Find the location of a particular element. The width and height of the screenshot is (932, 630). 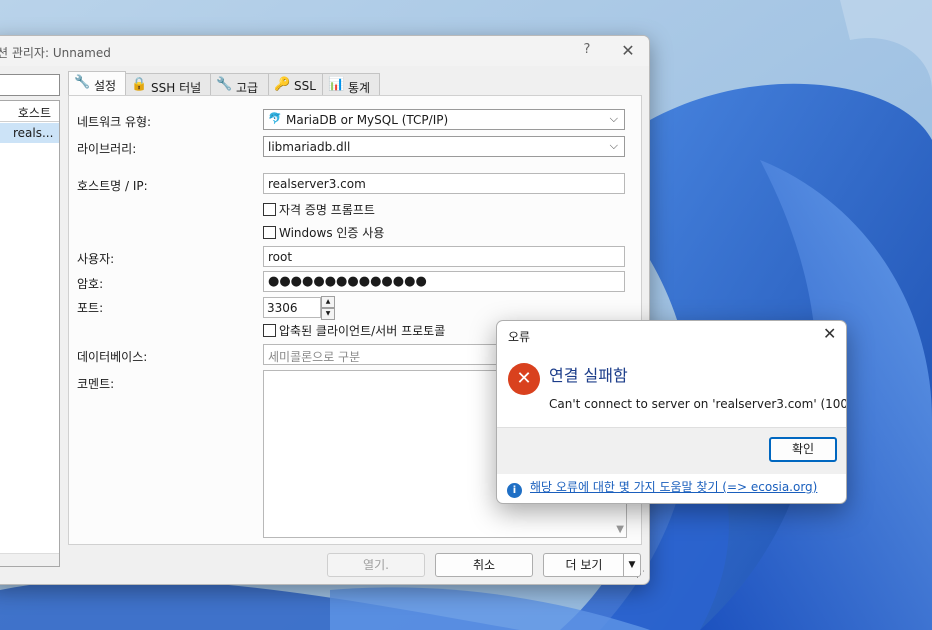

dialog-title: 오류 is located at coordinates (519, 337).